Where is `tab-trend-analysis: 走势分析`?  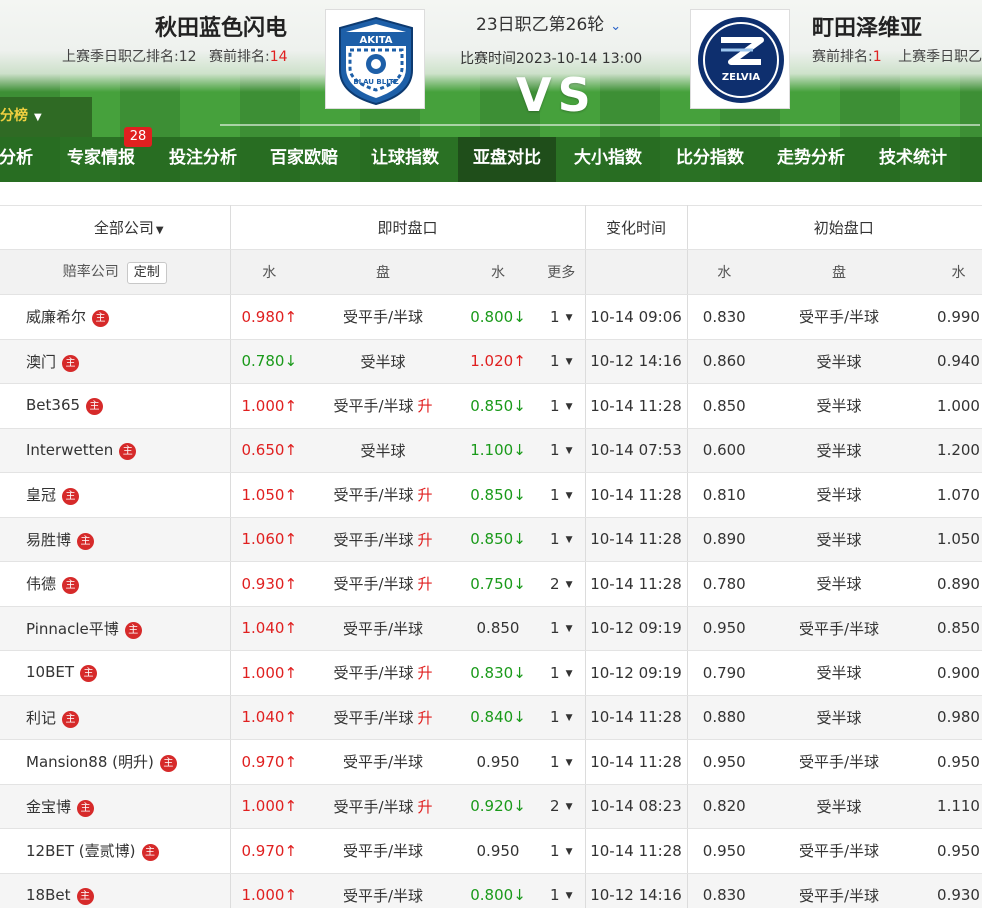
tab-trend-analysis: 走势分析 is located at coordinates (811, 159).